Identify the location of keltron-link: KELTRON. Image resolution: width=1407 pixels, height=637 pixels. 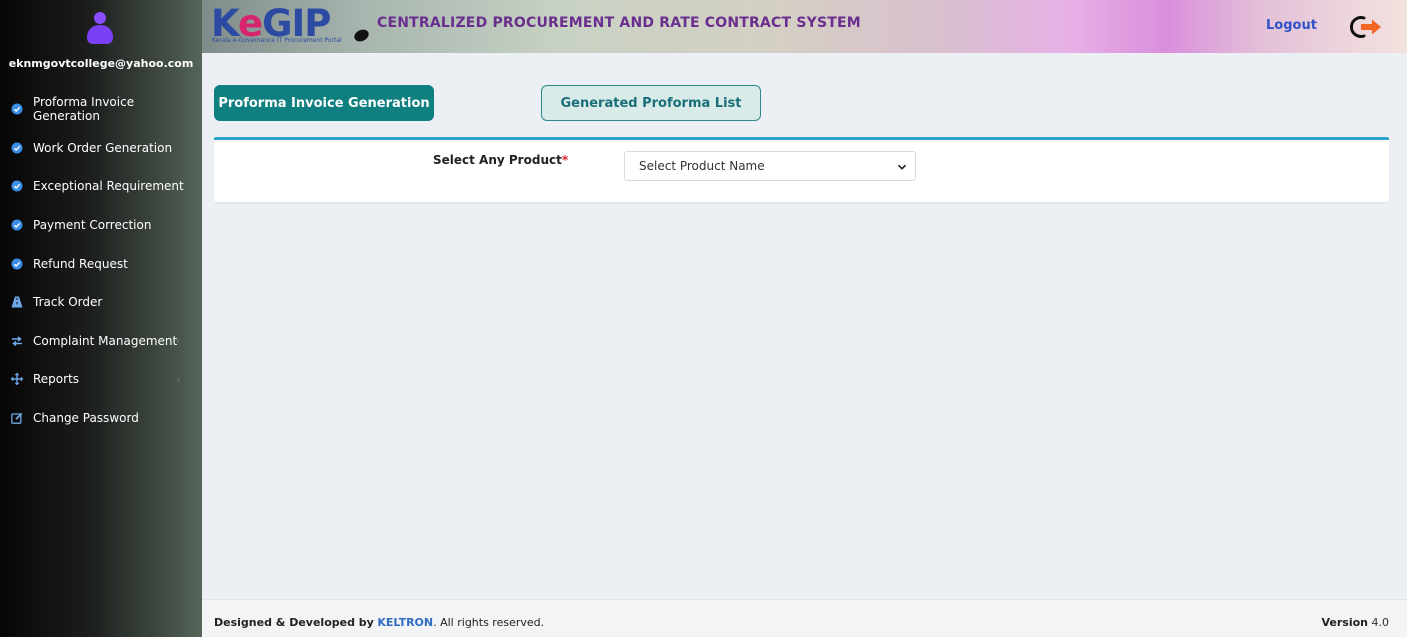
(405, 622).